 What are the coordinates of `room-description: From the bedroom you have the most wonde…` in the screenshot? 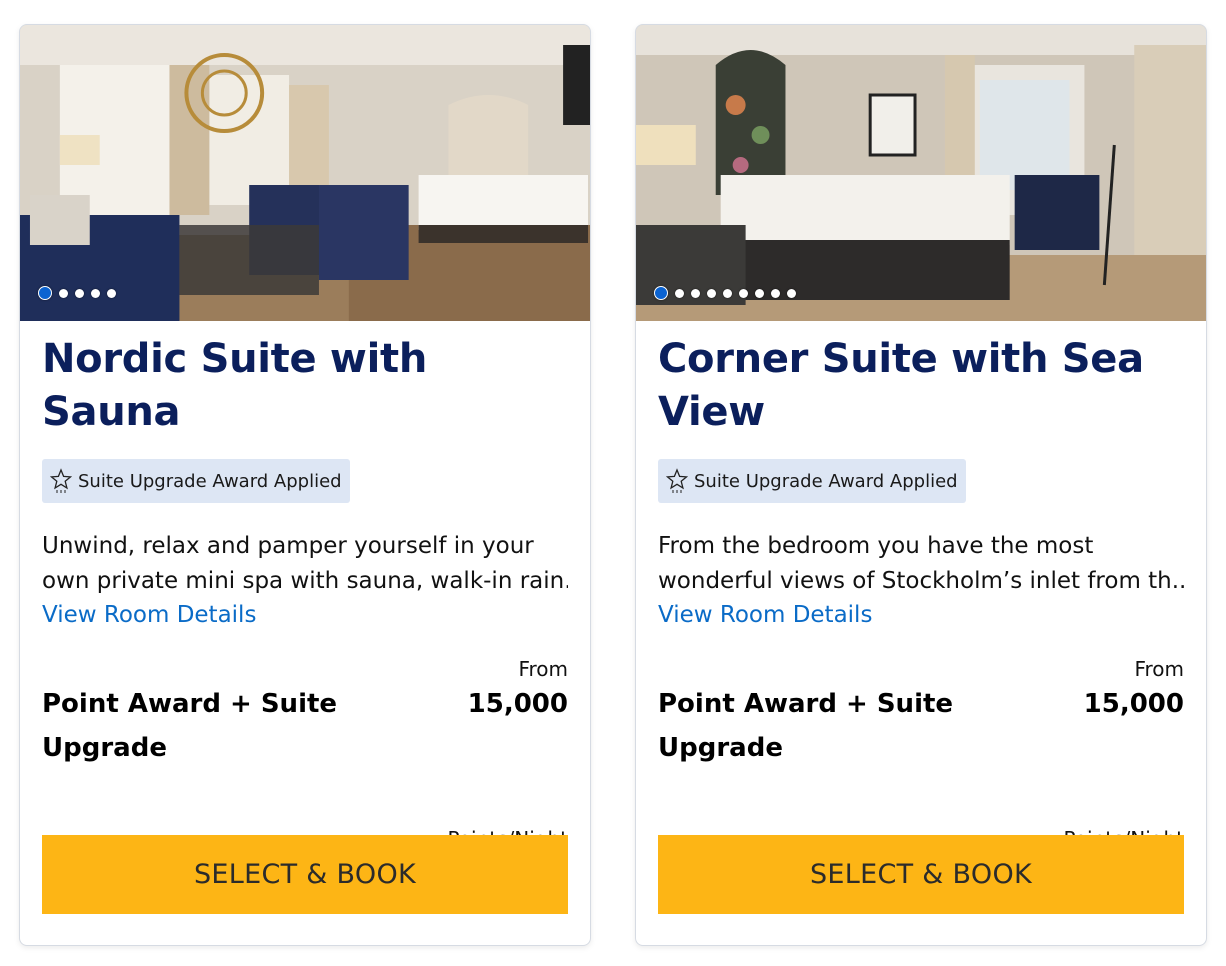 It's located at (921, 564).